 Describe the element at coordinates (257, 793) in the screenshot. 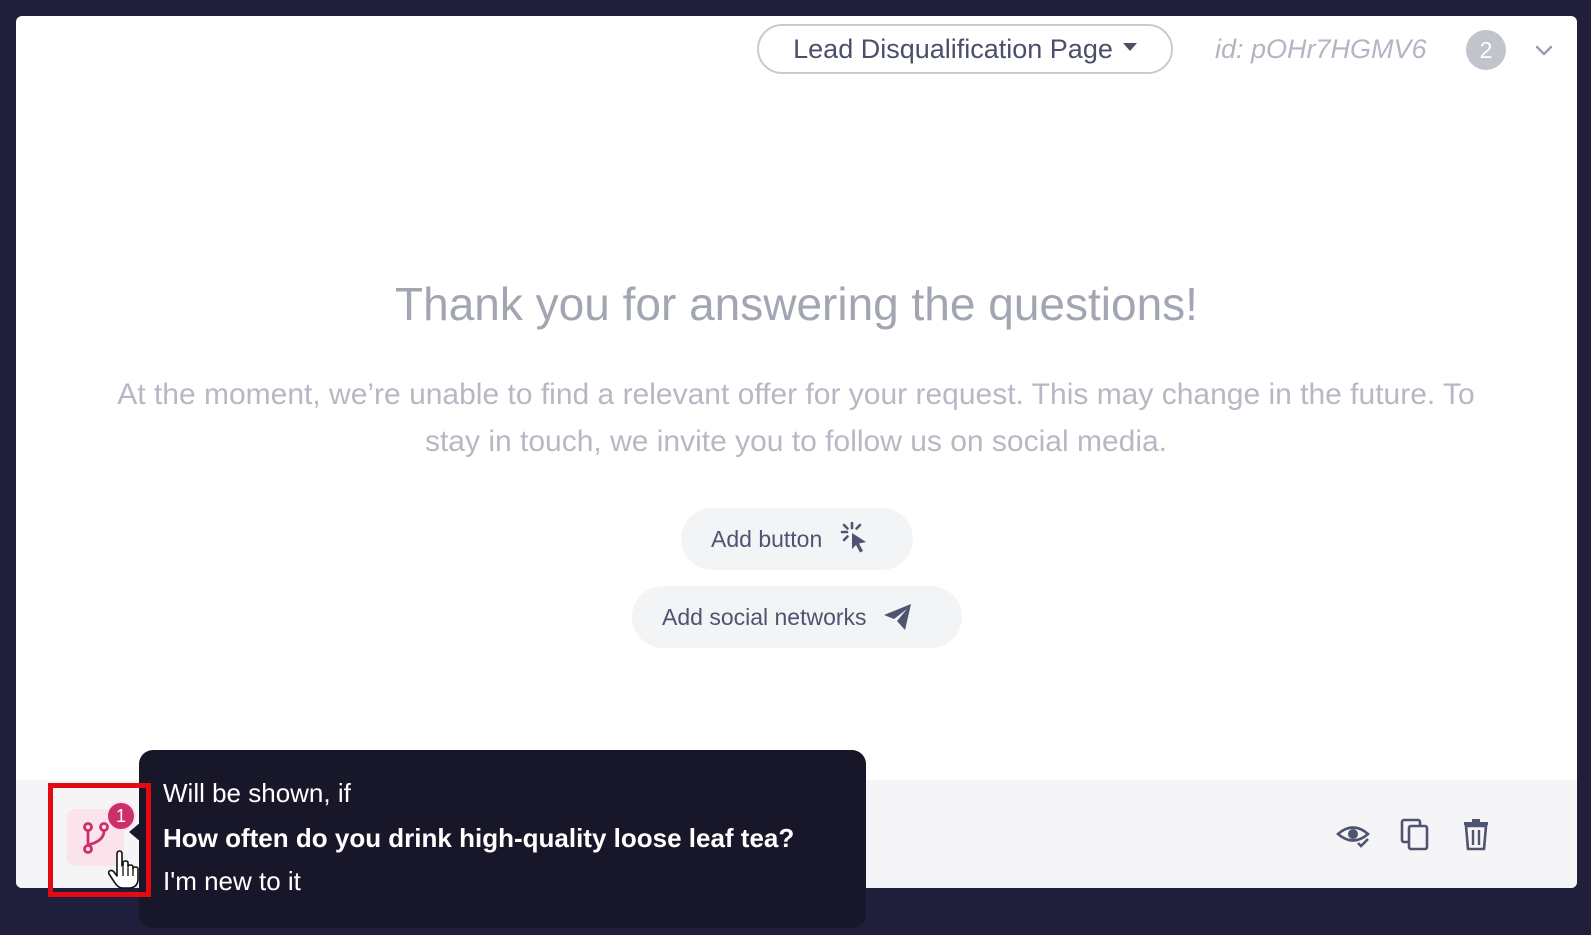

I see `tooltip-heading: Will be shown, if` at that location.